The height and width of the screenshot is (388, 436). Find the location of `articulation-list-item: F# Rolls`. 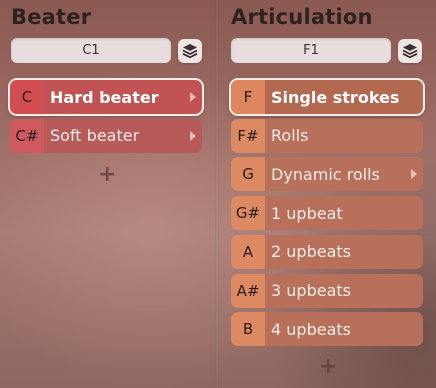

articulation-list-item: F# Rolls is located at coordinates (327, 135).